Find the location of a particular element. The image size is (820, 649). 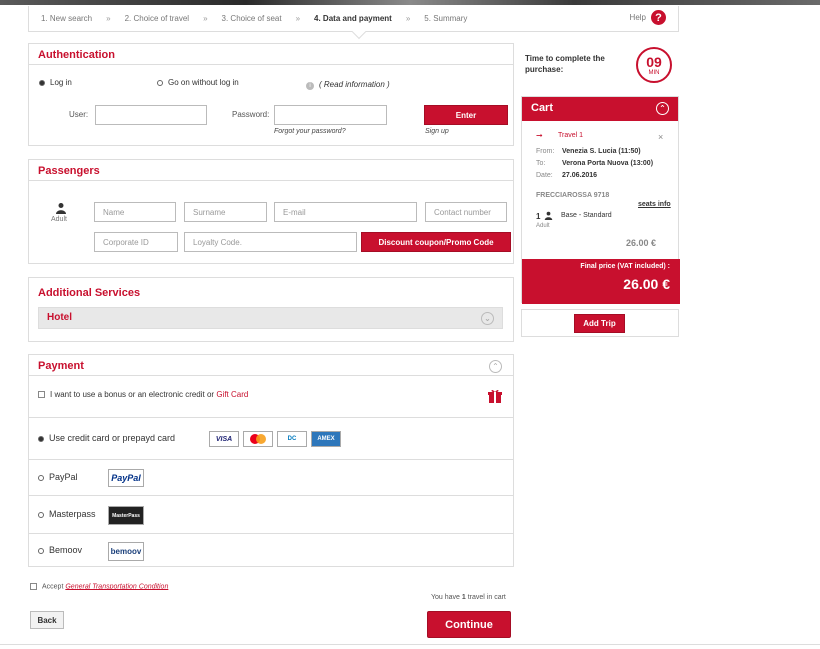

browser-top-strip is located at coordinates (410, 2).